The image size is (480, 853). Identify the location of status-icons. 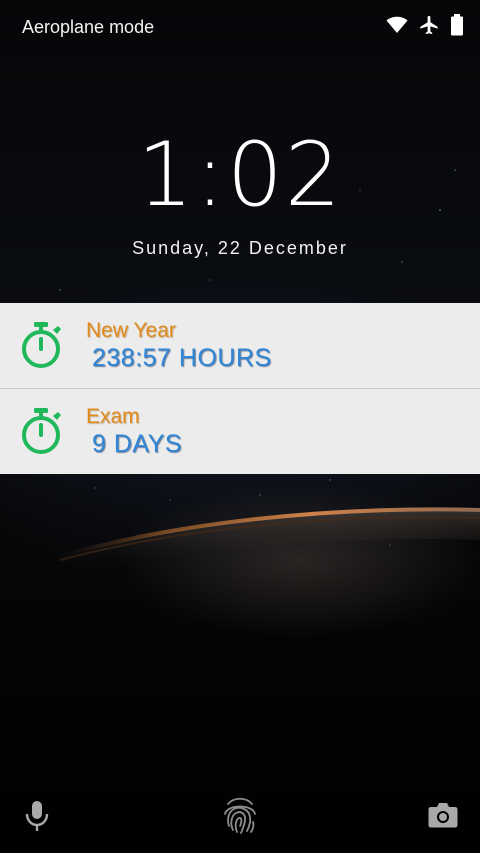
(425, 25).